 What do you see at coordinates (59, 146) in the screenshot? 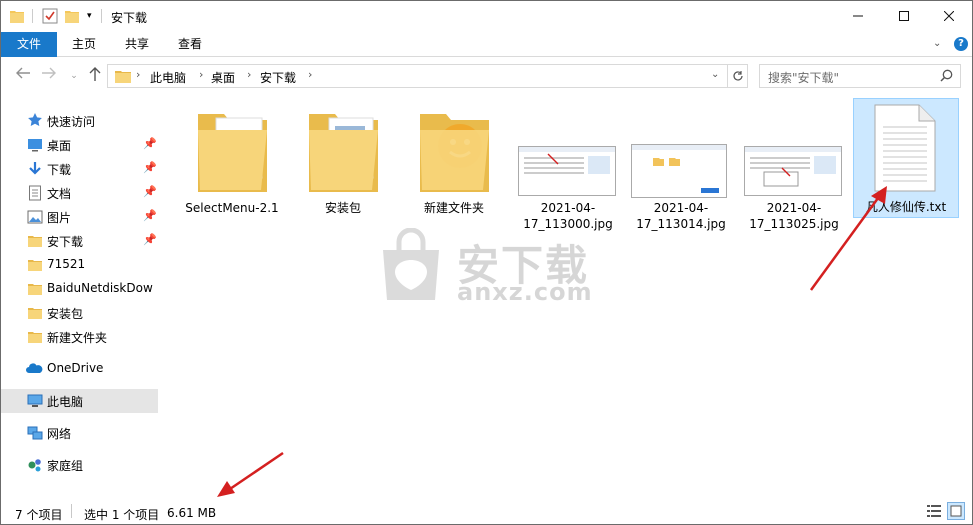
I see `nav-item-label: 桌面` at bounding box center [59, 146].